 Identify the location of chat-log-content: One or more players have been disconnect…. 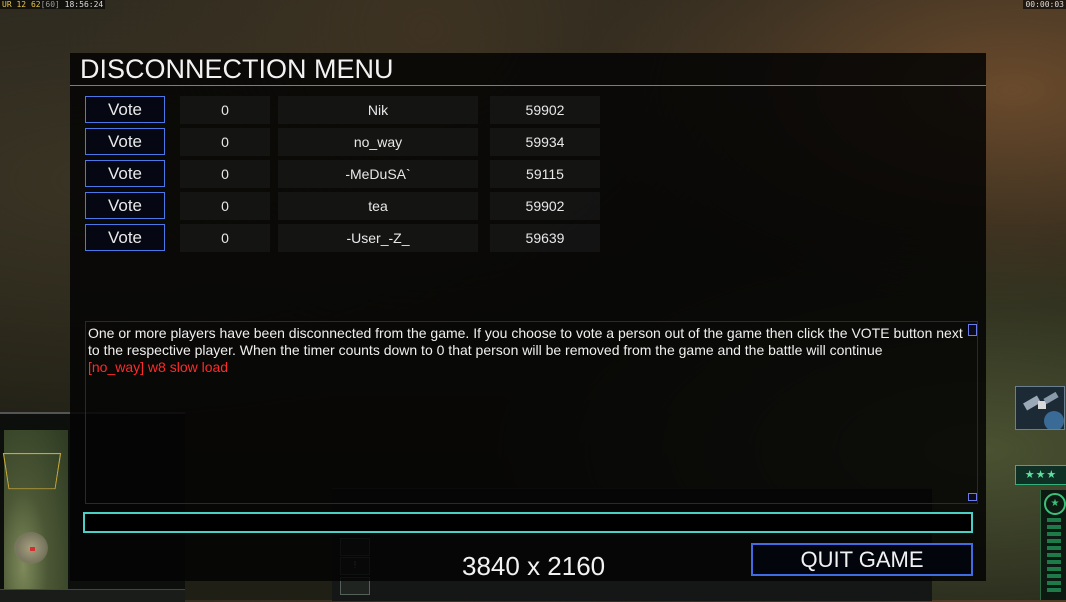
(527, 350).